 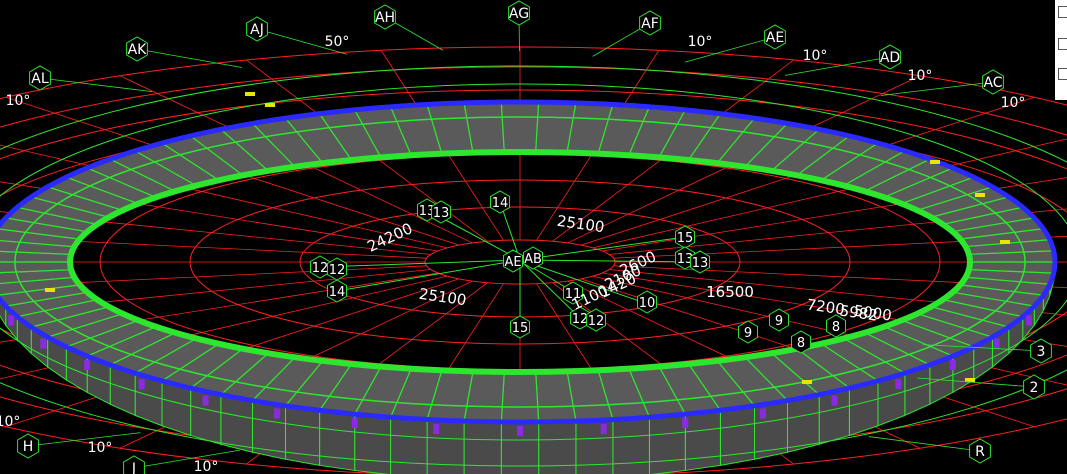 I want to click on cable-line, so click(x=610, y=261).